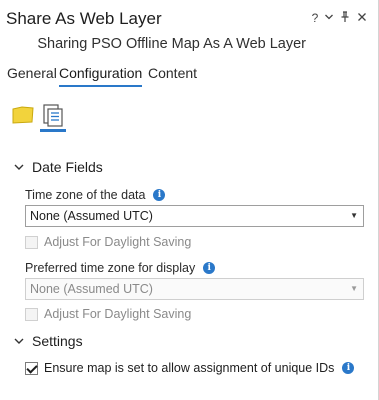 The image size is (379, 400). I want to click on help-button: ?, so click(315, 18).